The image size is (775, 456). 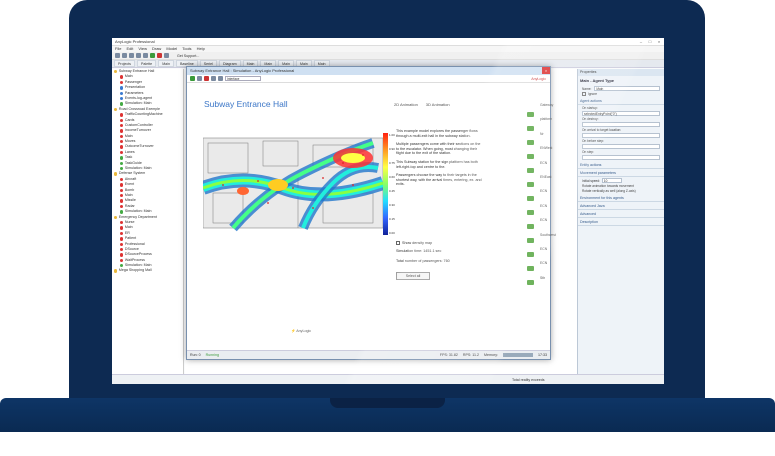 I want to click on properties-title: Main - Agent Type, so click(x=597, y=80).